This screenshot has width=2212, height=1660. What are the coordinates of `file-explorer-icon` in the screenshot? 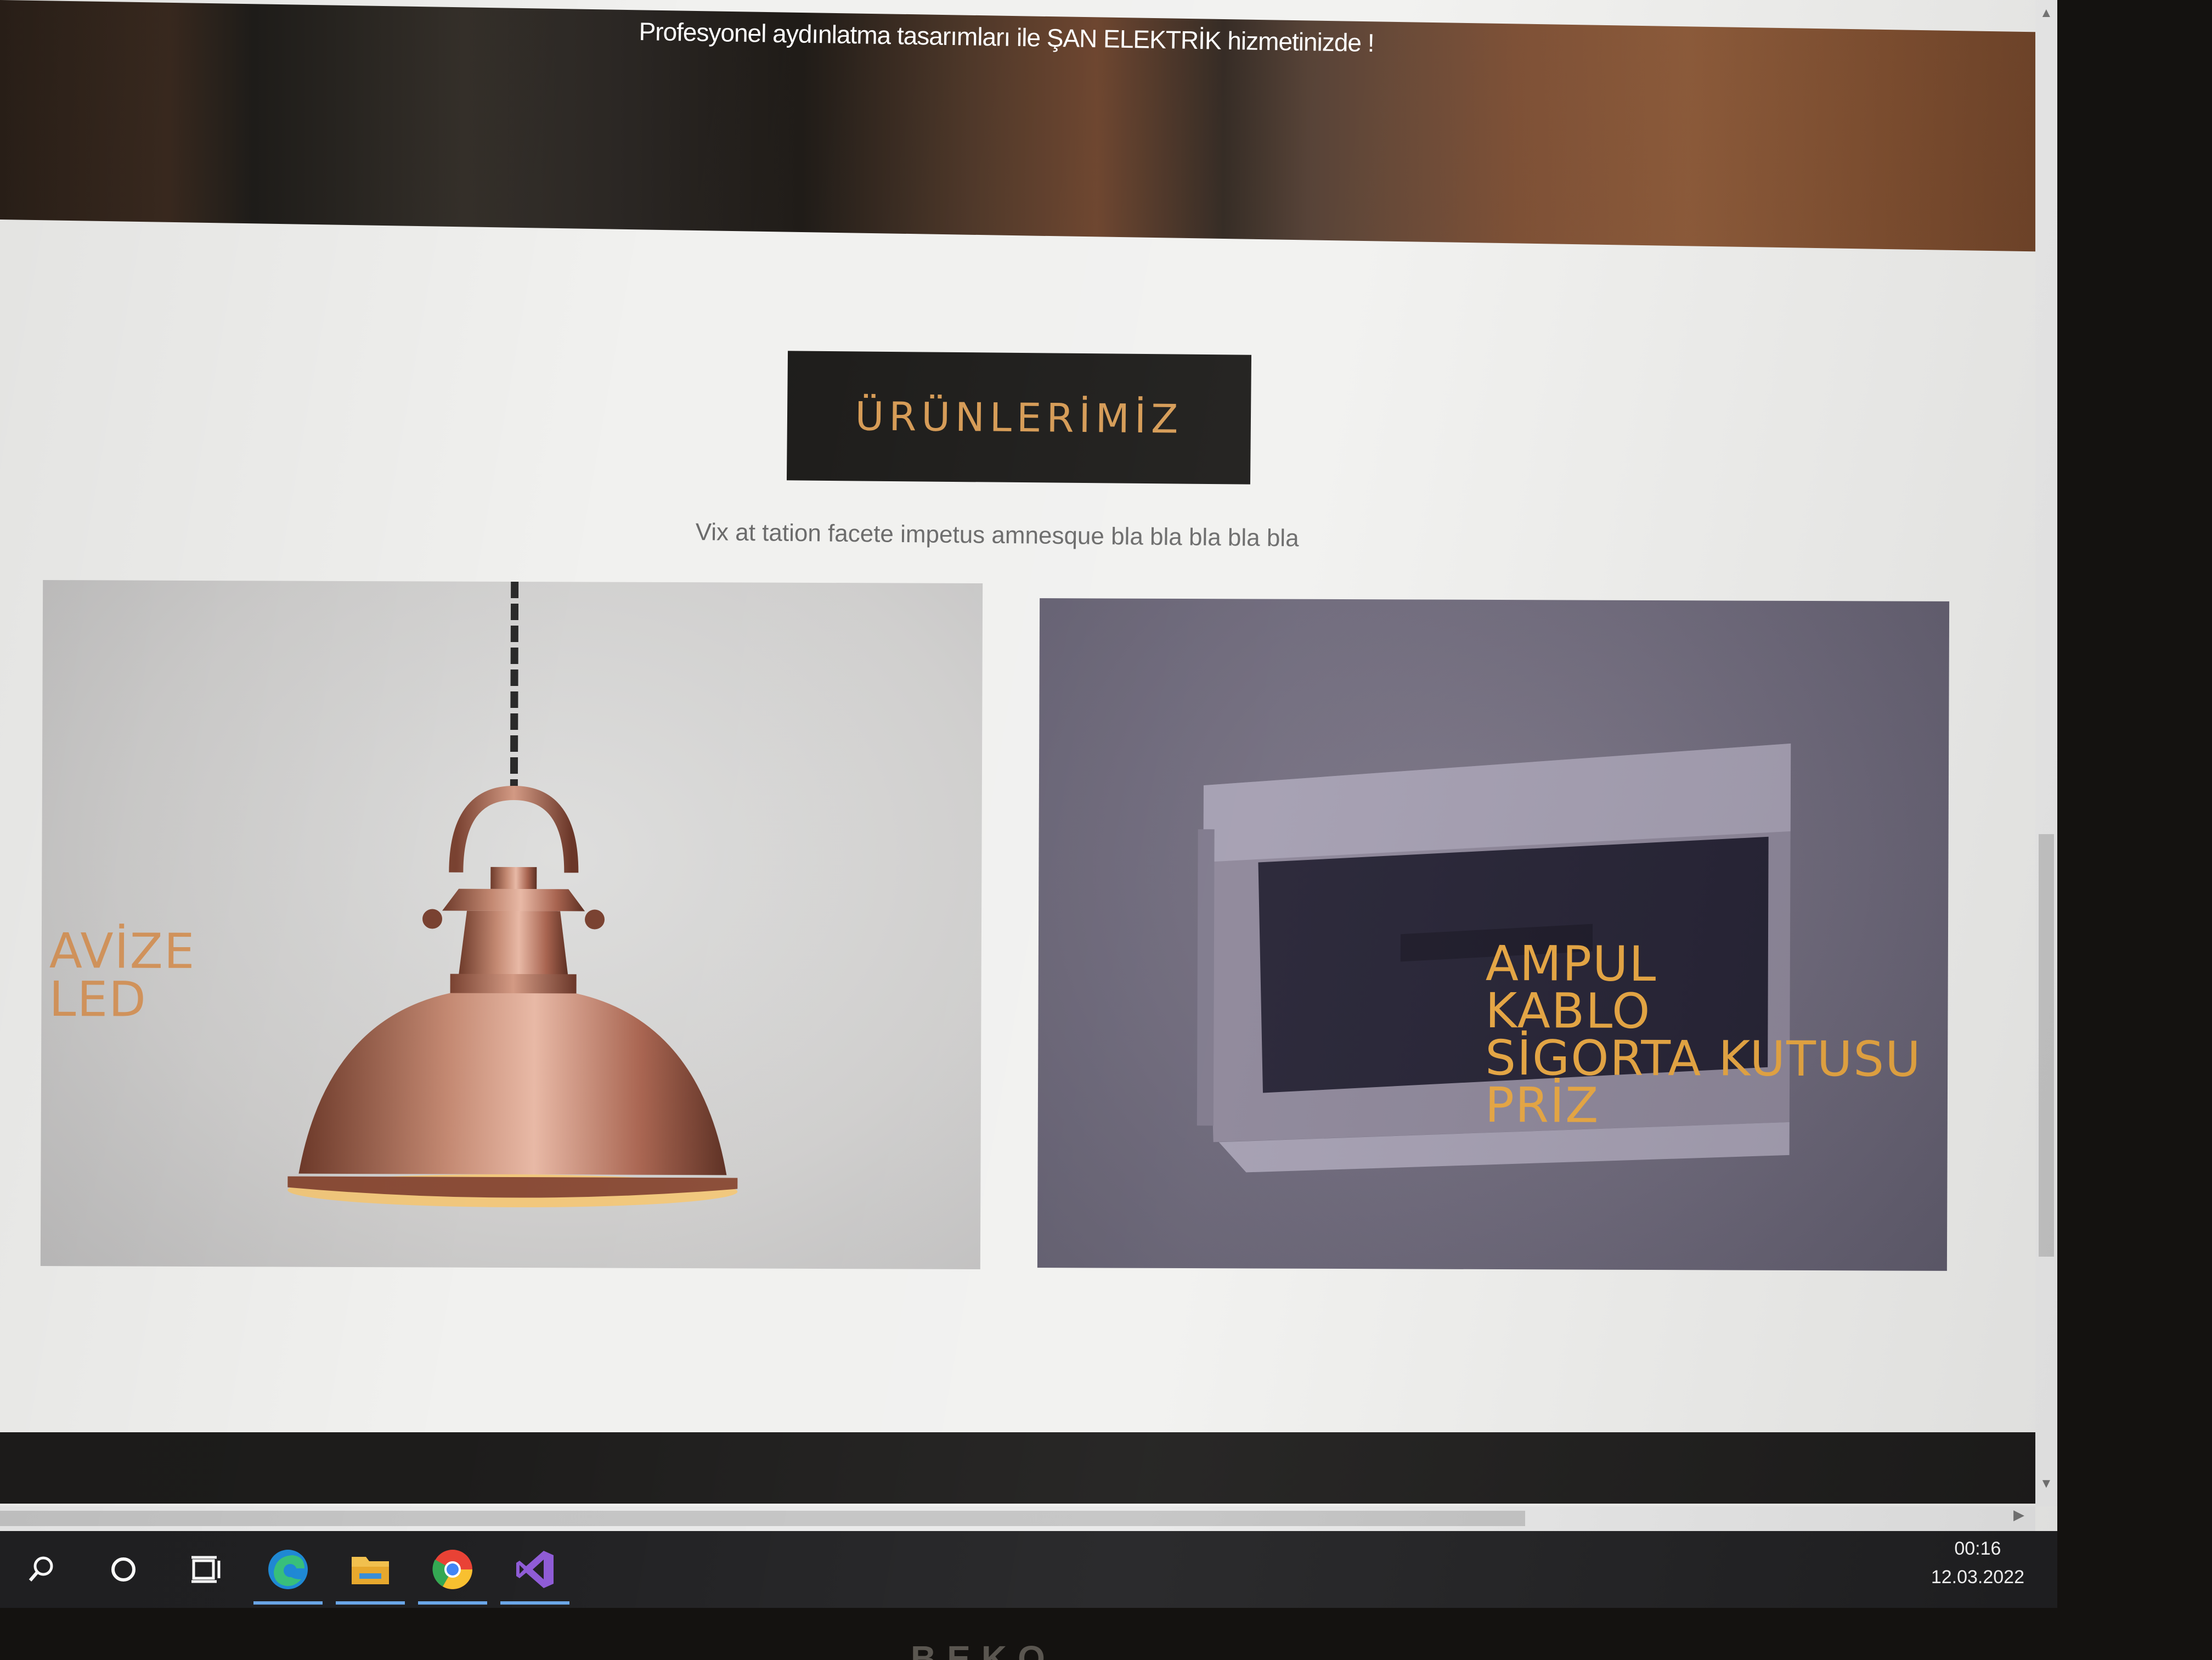 It's located at (370, 1569).